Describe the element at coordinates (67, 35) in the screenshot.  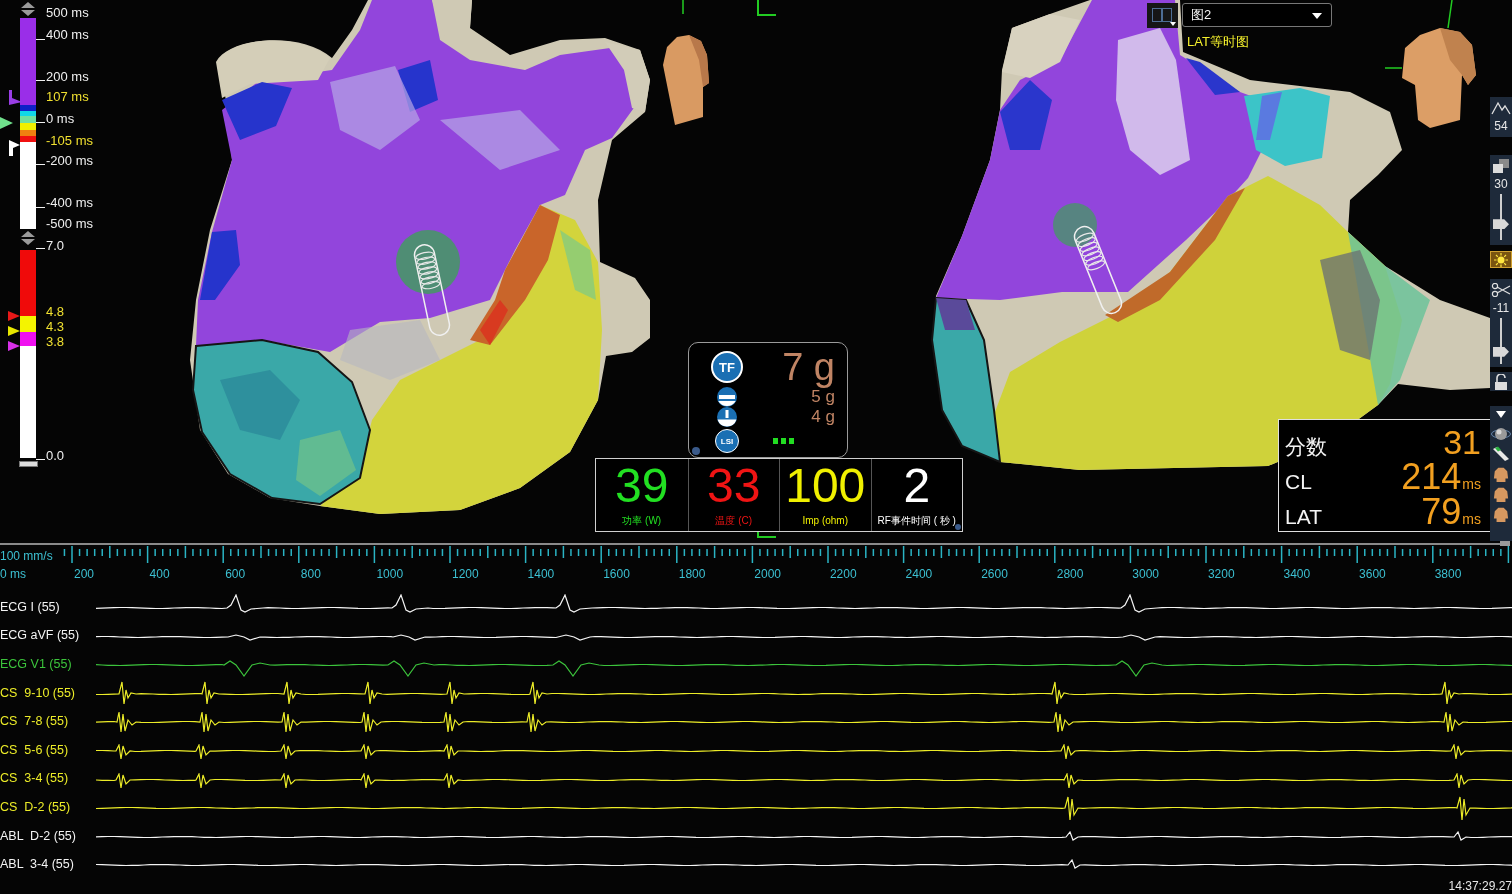
I see `scale-label: 400 ms` at that location.